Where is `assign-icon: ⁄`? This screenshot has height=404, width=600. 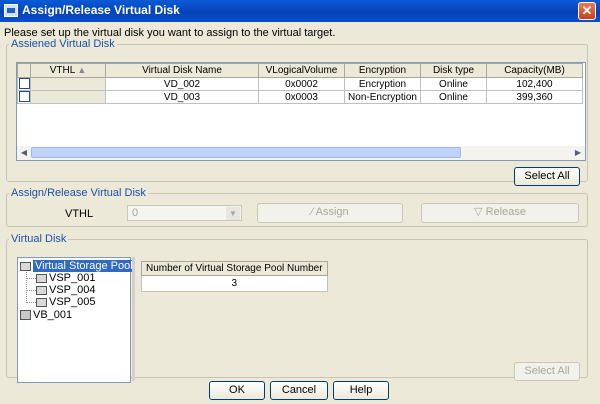
assign-icon: ⁄ is located at coordinates (312, 212).